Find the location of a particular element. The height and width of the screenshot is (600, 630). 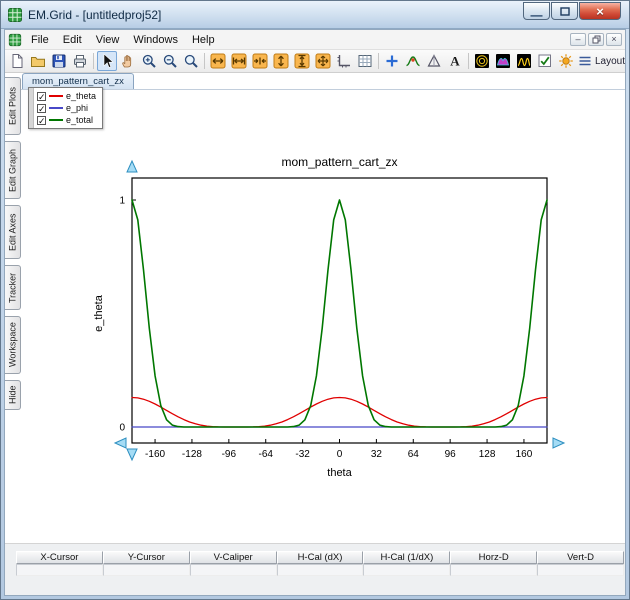

expand-x-icon is located at coordinates (239, 61).